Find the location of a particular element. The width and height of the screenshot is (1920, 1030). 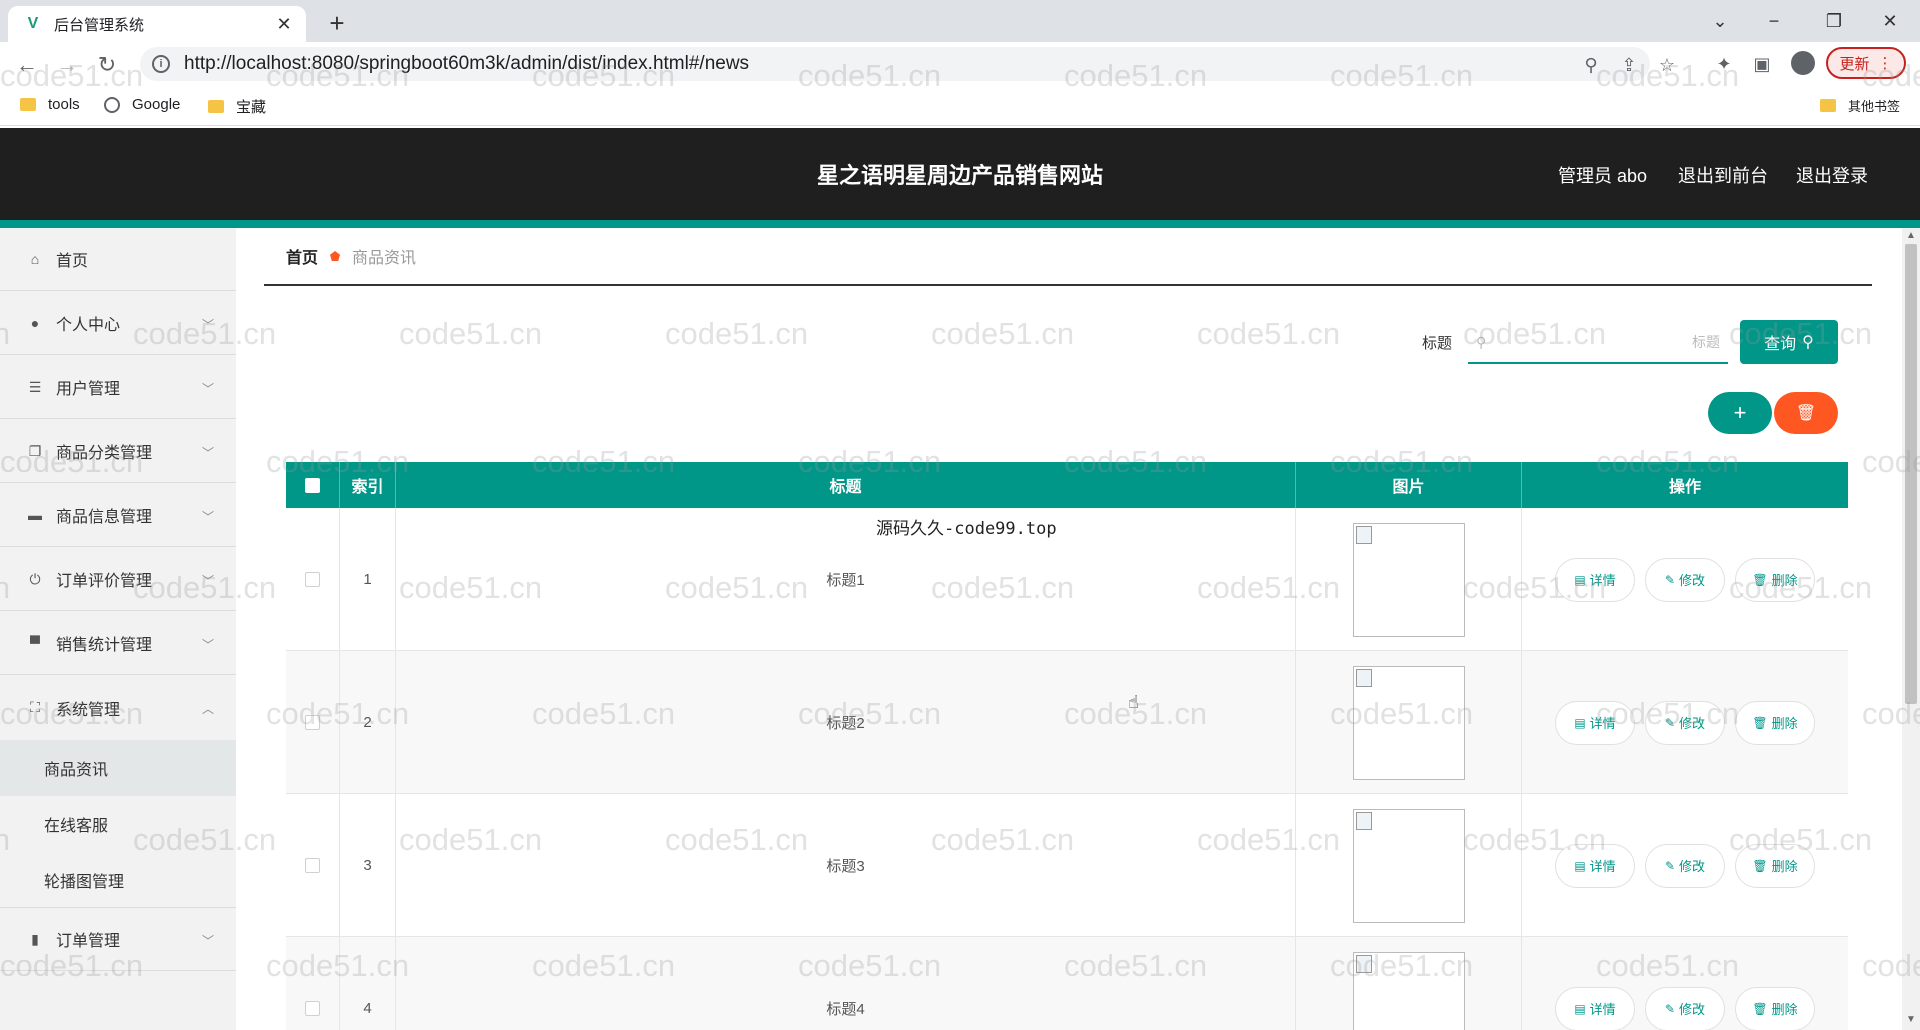

sidebar-subitem-carousel: 轮播图管理 is located at coordinates (118, 880).